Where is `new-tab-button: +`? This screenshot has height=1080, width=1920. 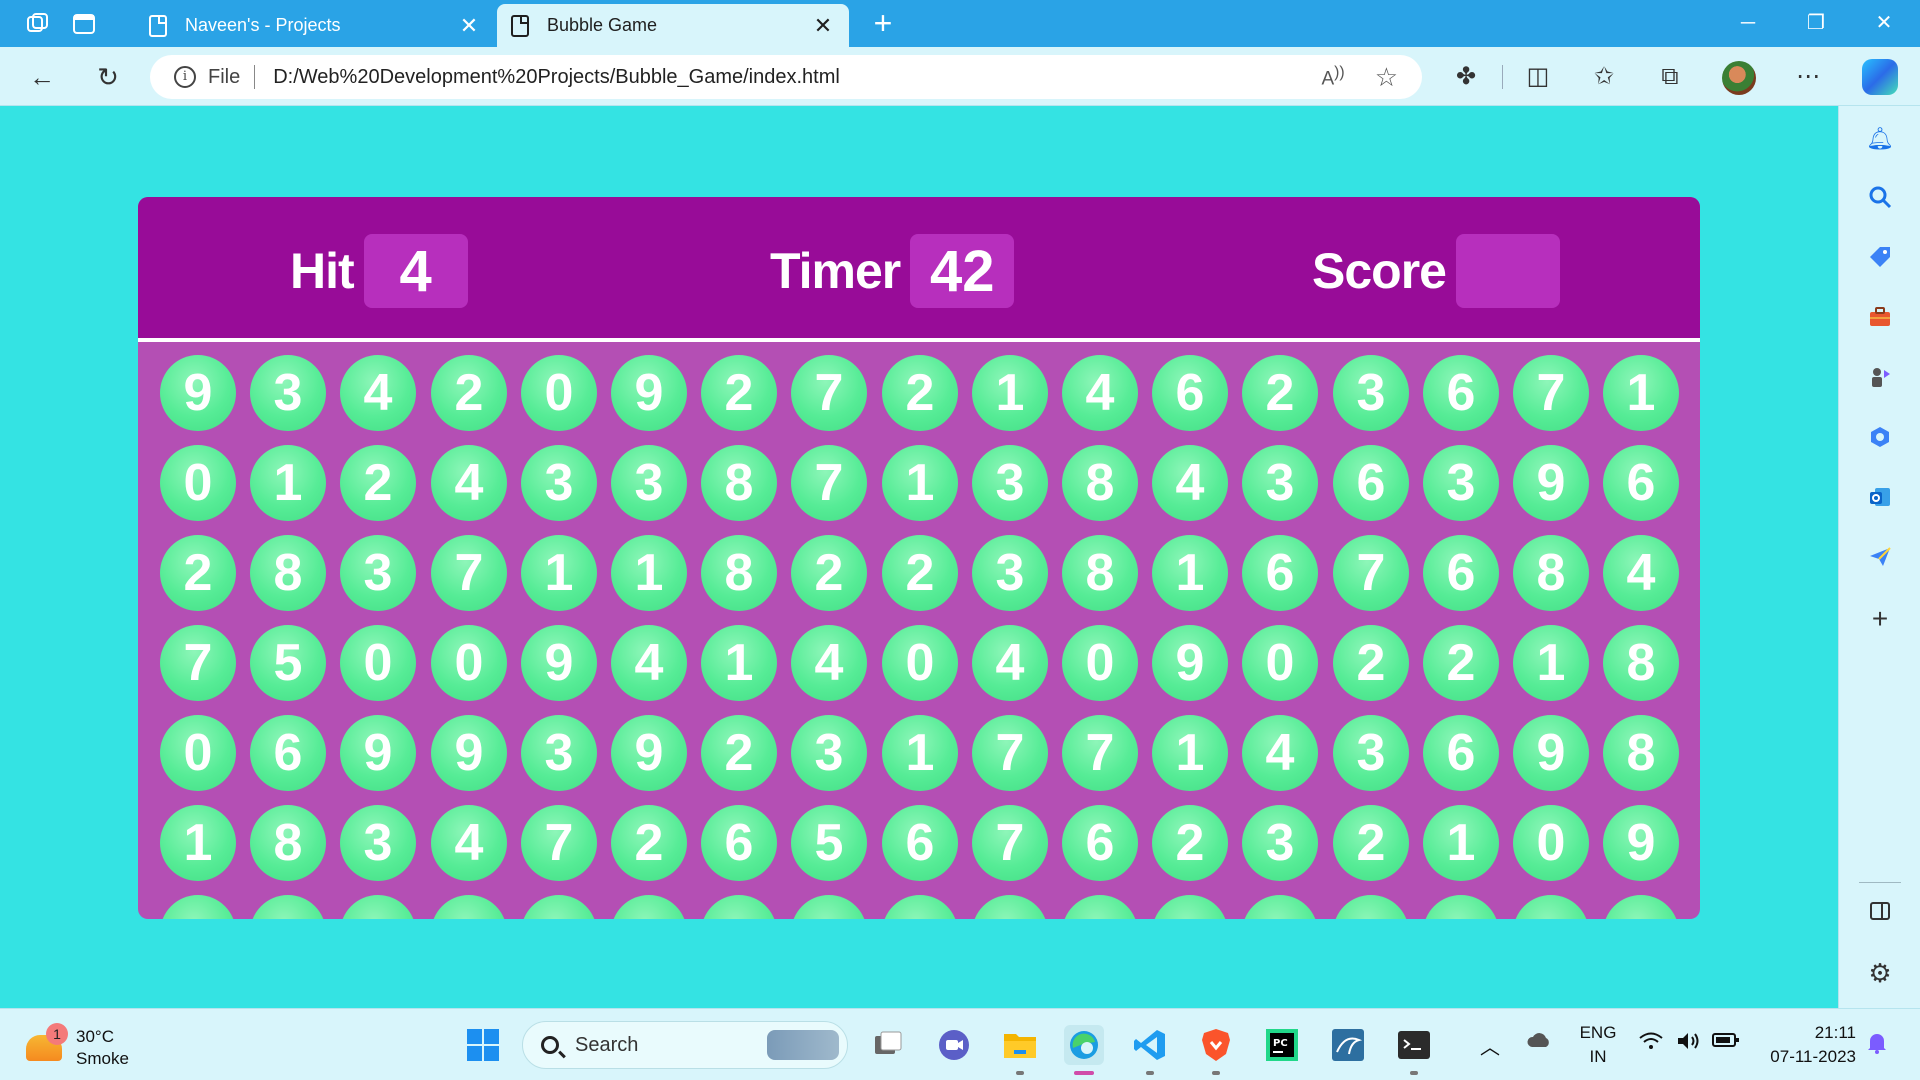
new-tab-button: + is located at coordinates (883, 23).